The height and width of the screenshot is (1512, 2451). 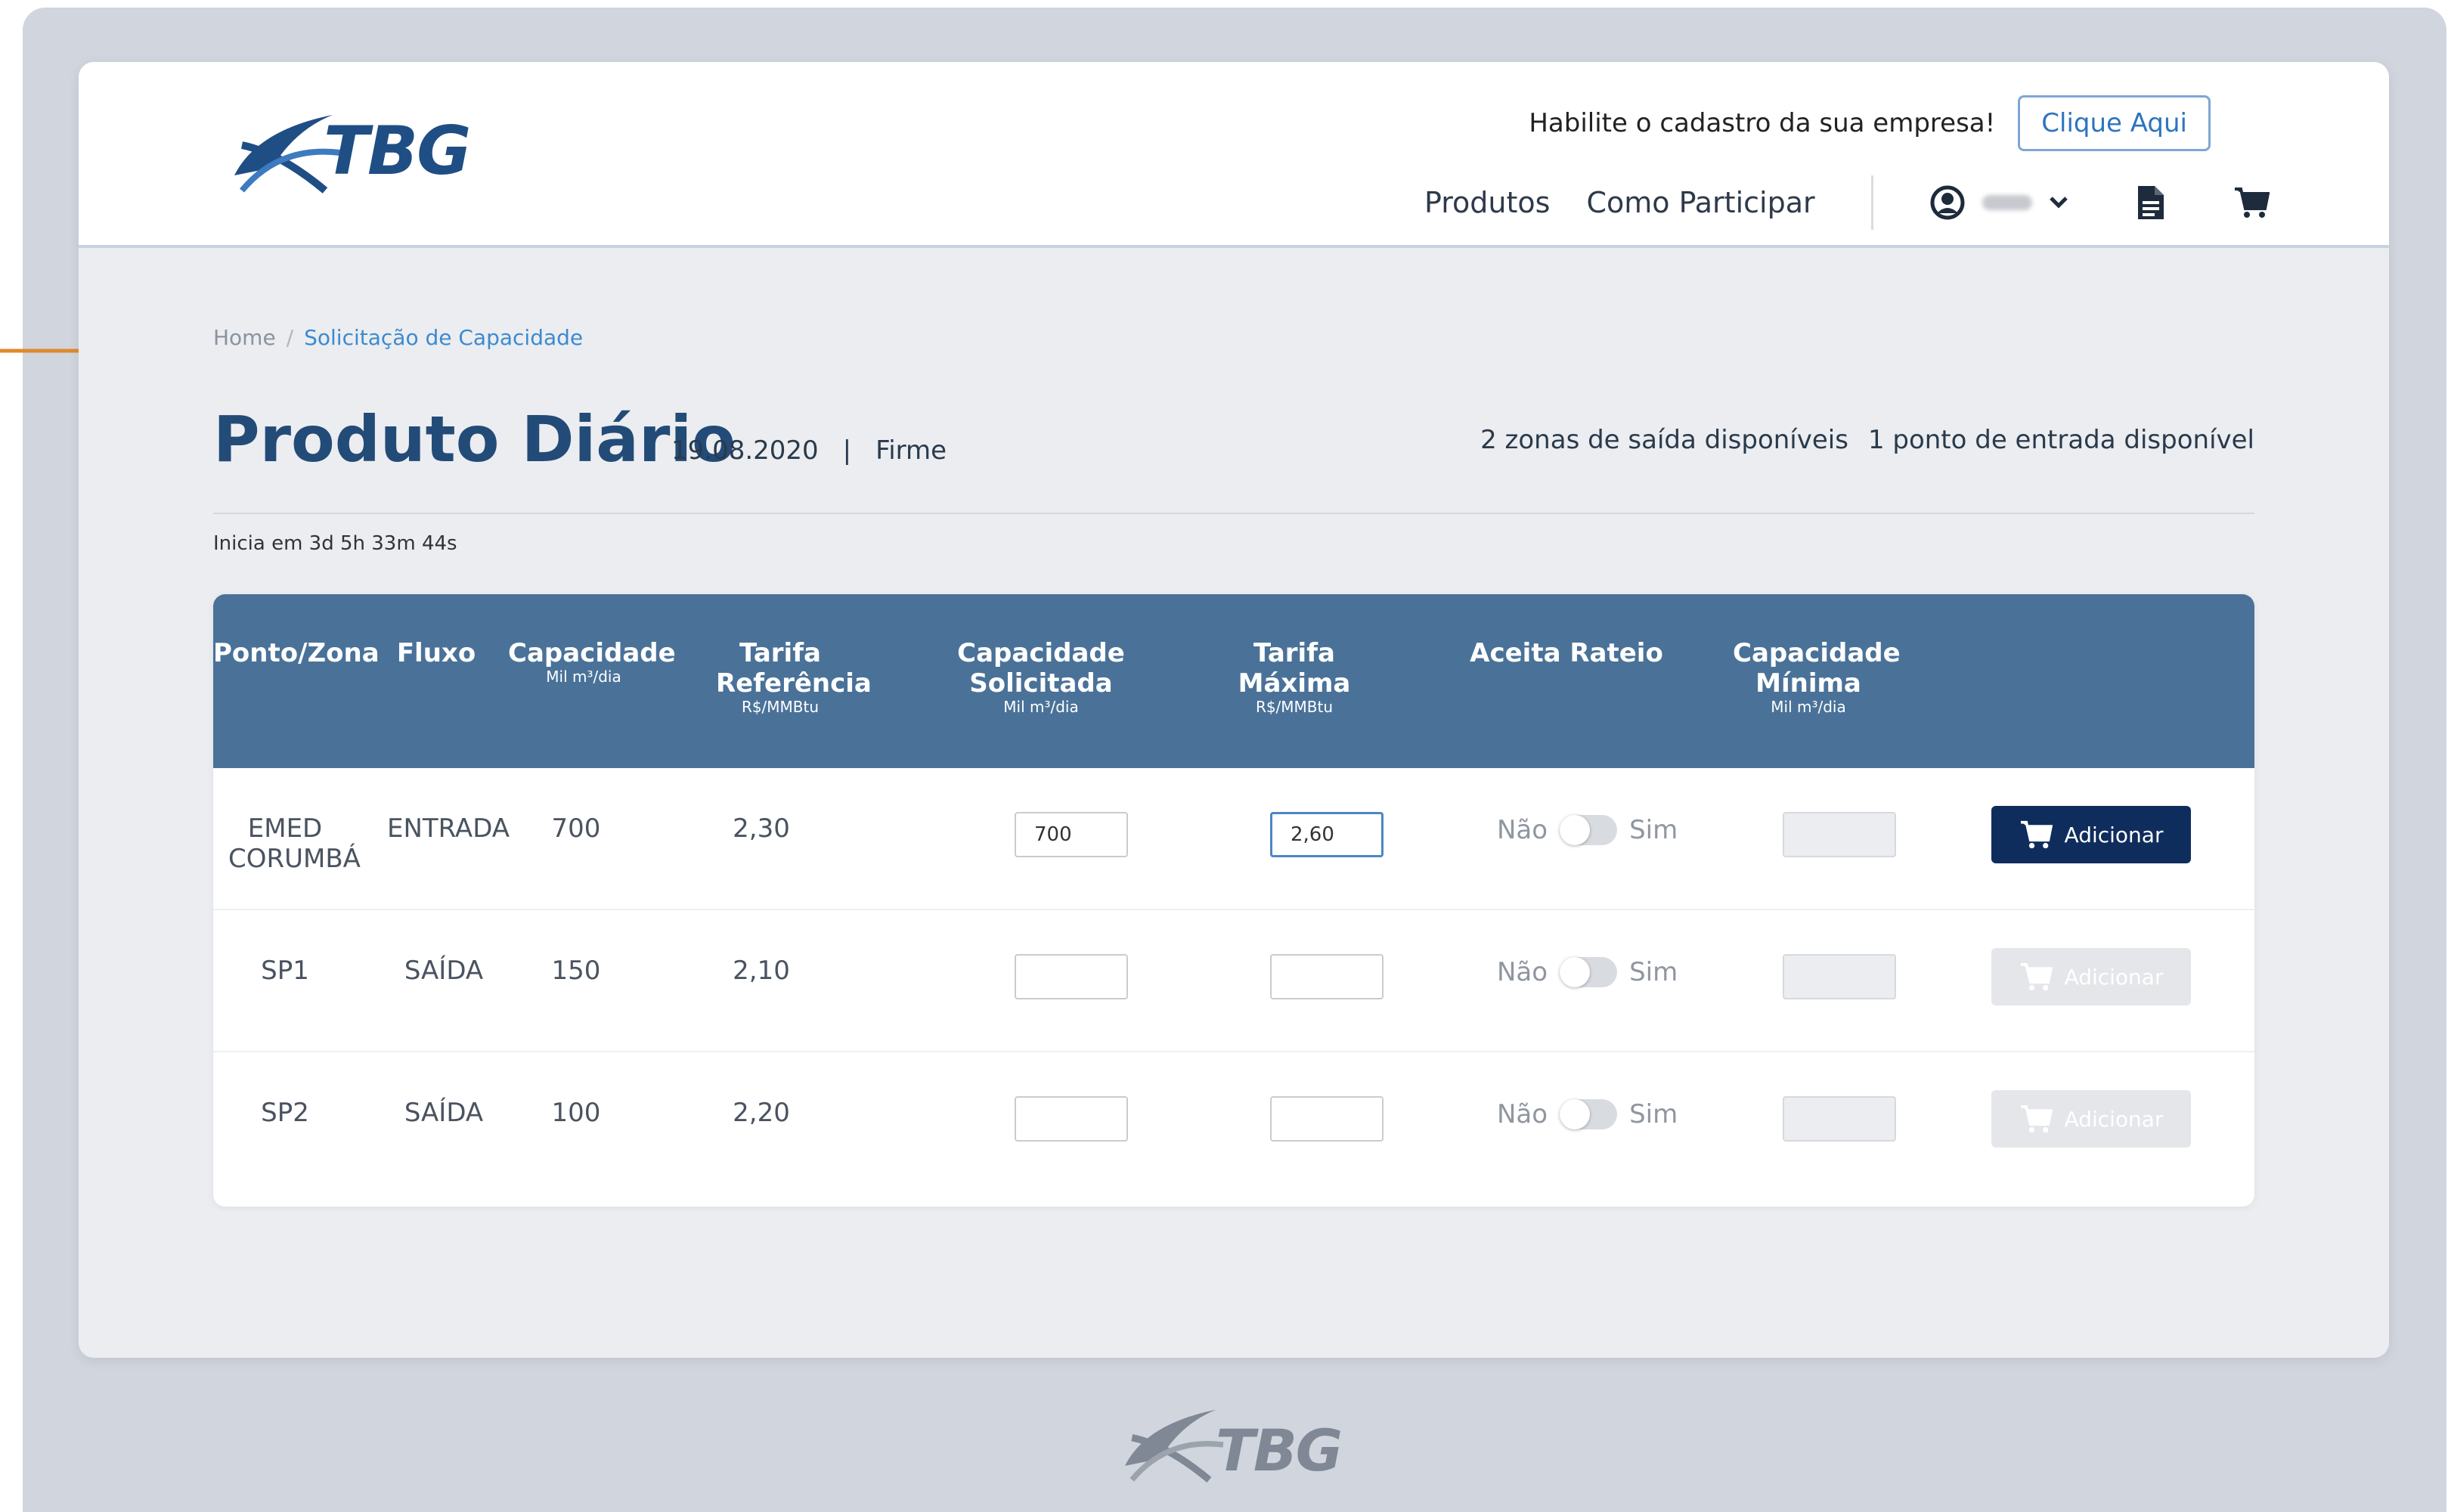 I want to click on nav-como-participar: Como Participar, so click(x=1700, y=203).